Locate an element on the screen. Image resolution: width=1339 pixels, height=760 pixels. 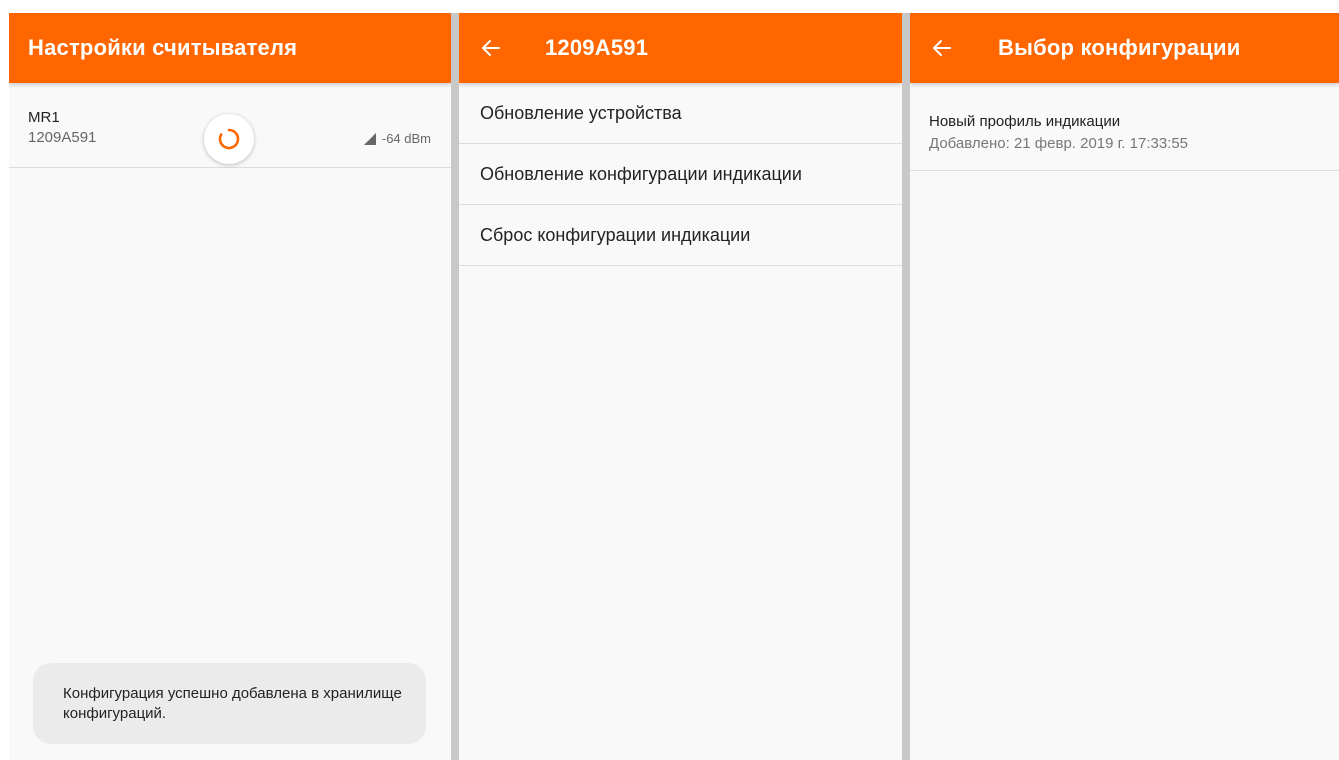
app-bar: Выбор конфигурации is located at coordinates (1124, 48).